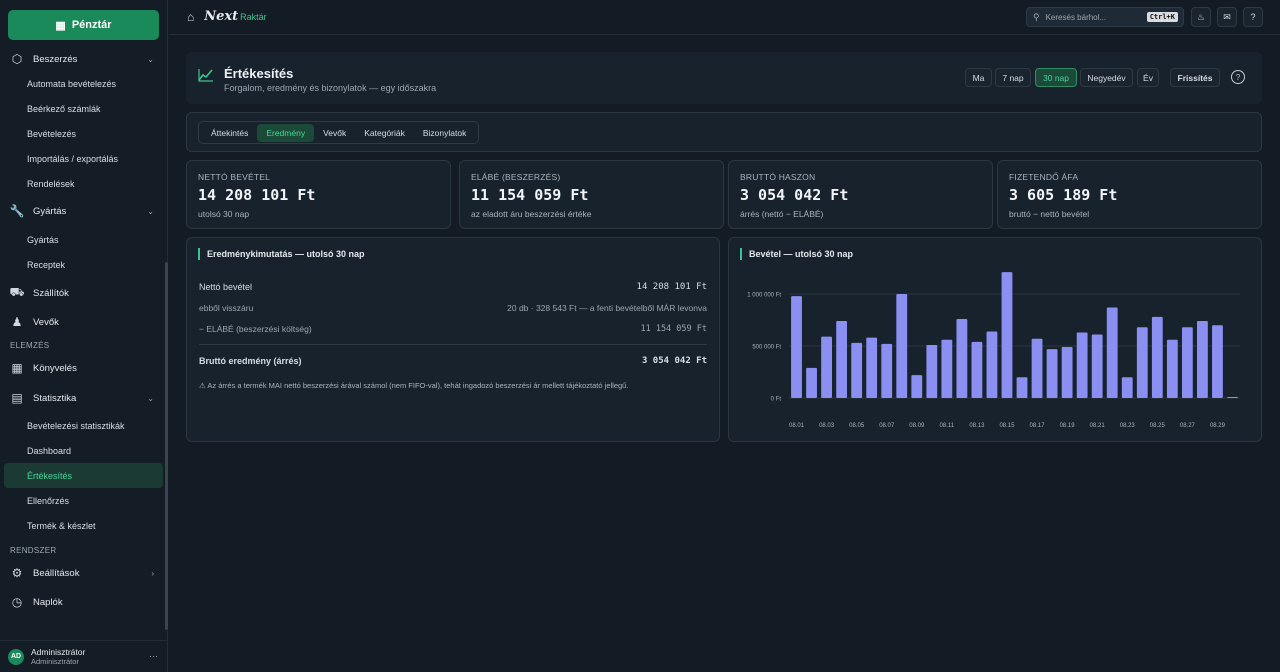 Image resolution: width=1280 pixels, height=672 pixels. I want to click on refresh-button: Frissítés, so click(1195, 77).